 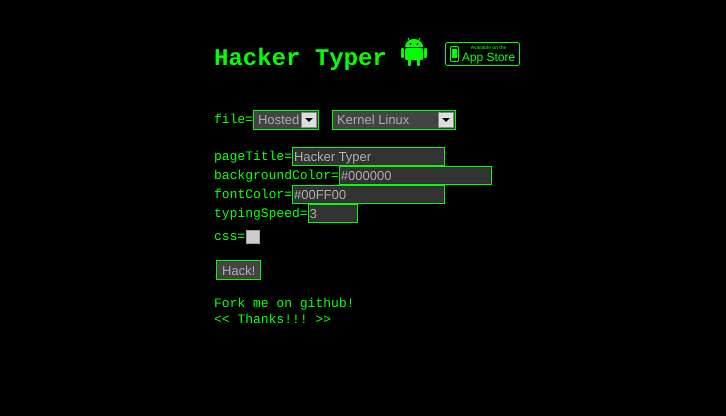 I want to click on field-label: pageTitle=, so click(x=253, y=156).